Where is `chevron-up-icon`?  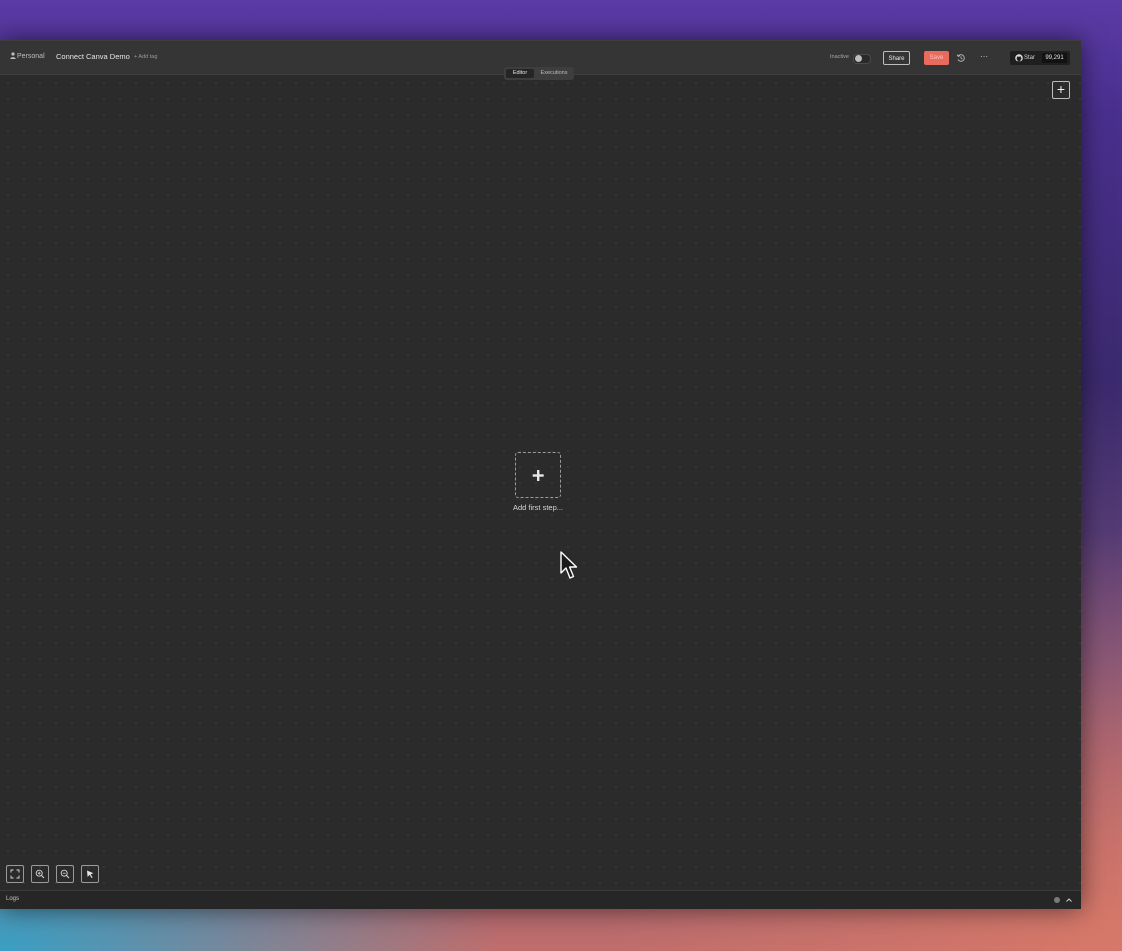
chevron-up-icon is located at coordinates (1069, 900).